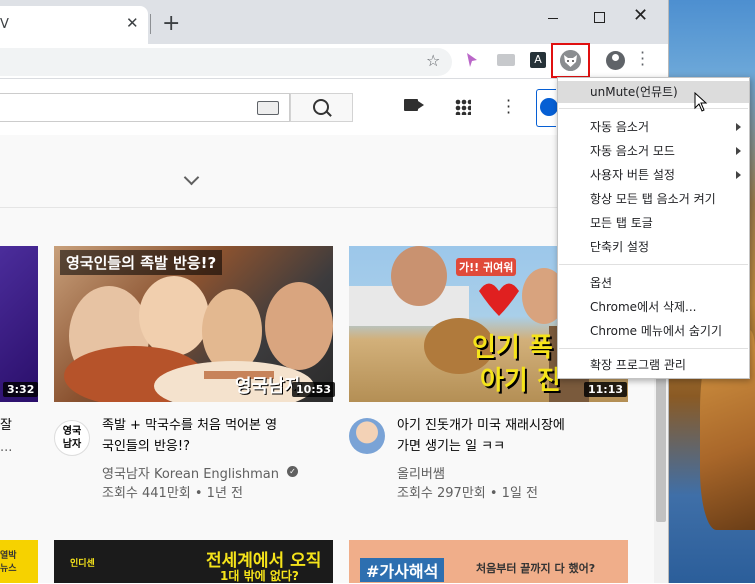 Image resolution: width=755 pixels, height=584 pixels. What do you see at coordinates (226, 62) in the screenshot?
I see `address-bar` at bounding box center [226, 62].